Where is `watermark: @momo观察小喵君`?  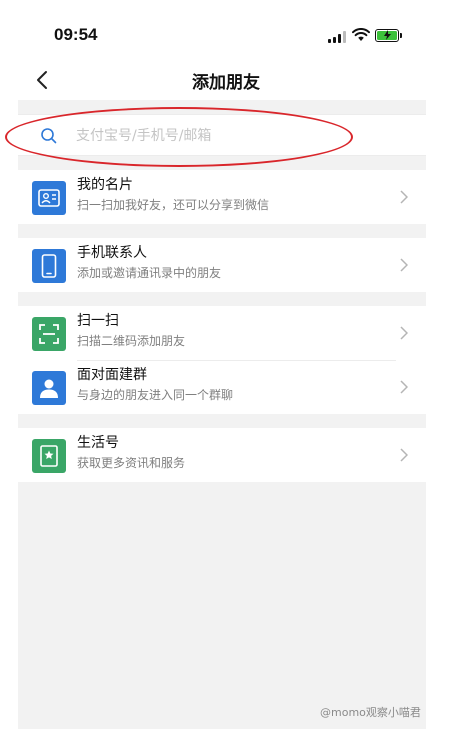
watermark: @momo观察小喵君 is located at coordinates (370, 712).